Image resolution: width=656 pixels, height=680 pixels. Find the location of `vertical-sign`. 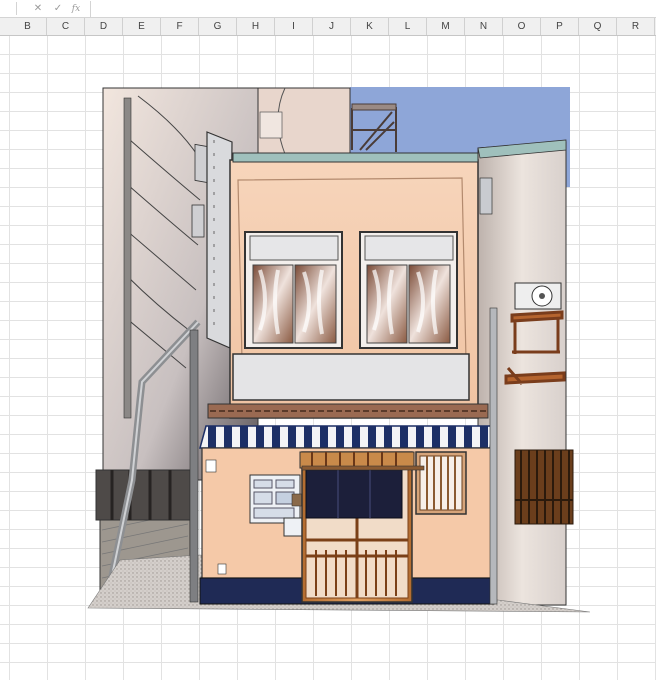

vertical-sign is located at coordinates (219, 240).